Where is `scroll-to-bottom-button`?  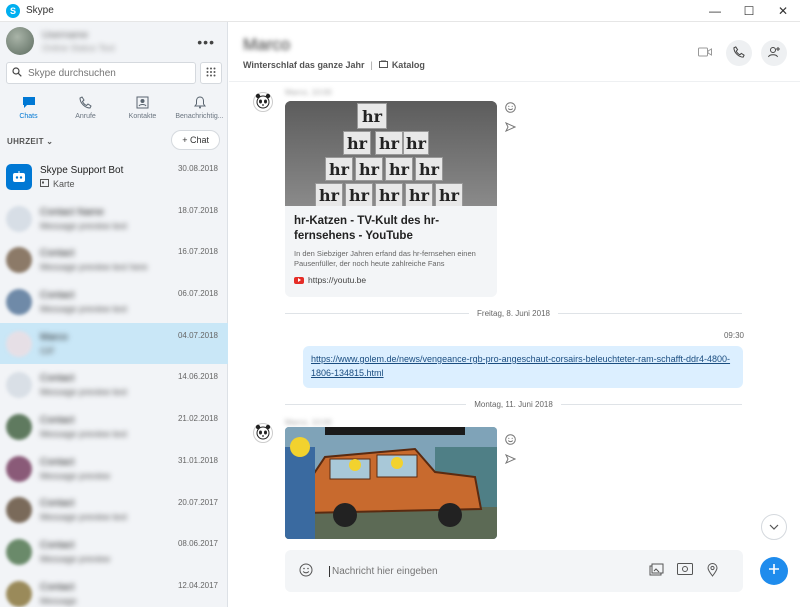
scroll-to-bottom-button is located at coordinates (774, 527).